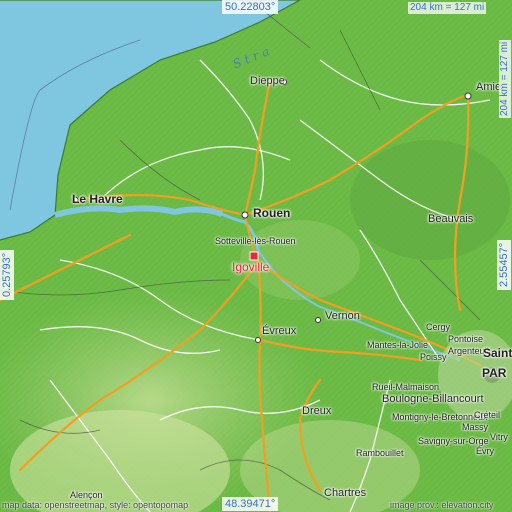 This screenshot has width=512, height=512. What do you see at coordinates (442, 505) in the screenshot?
I see `credit-image-provider: image prov.: elevation.city` at bounding box center [442, 505].